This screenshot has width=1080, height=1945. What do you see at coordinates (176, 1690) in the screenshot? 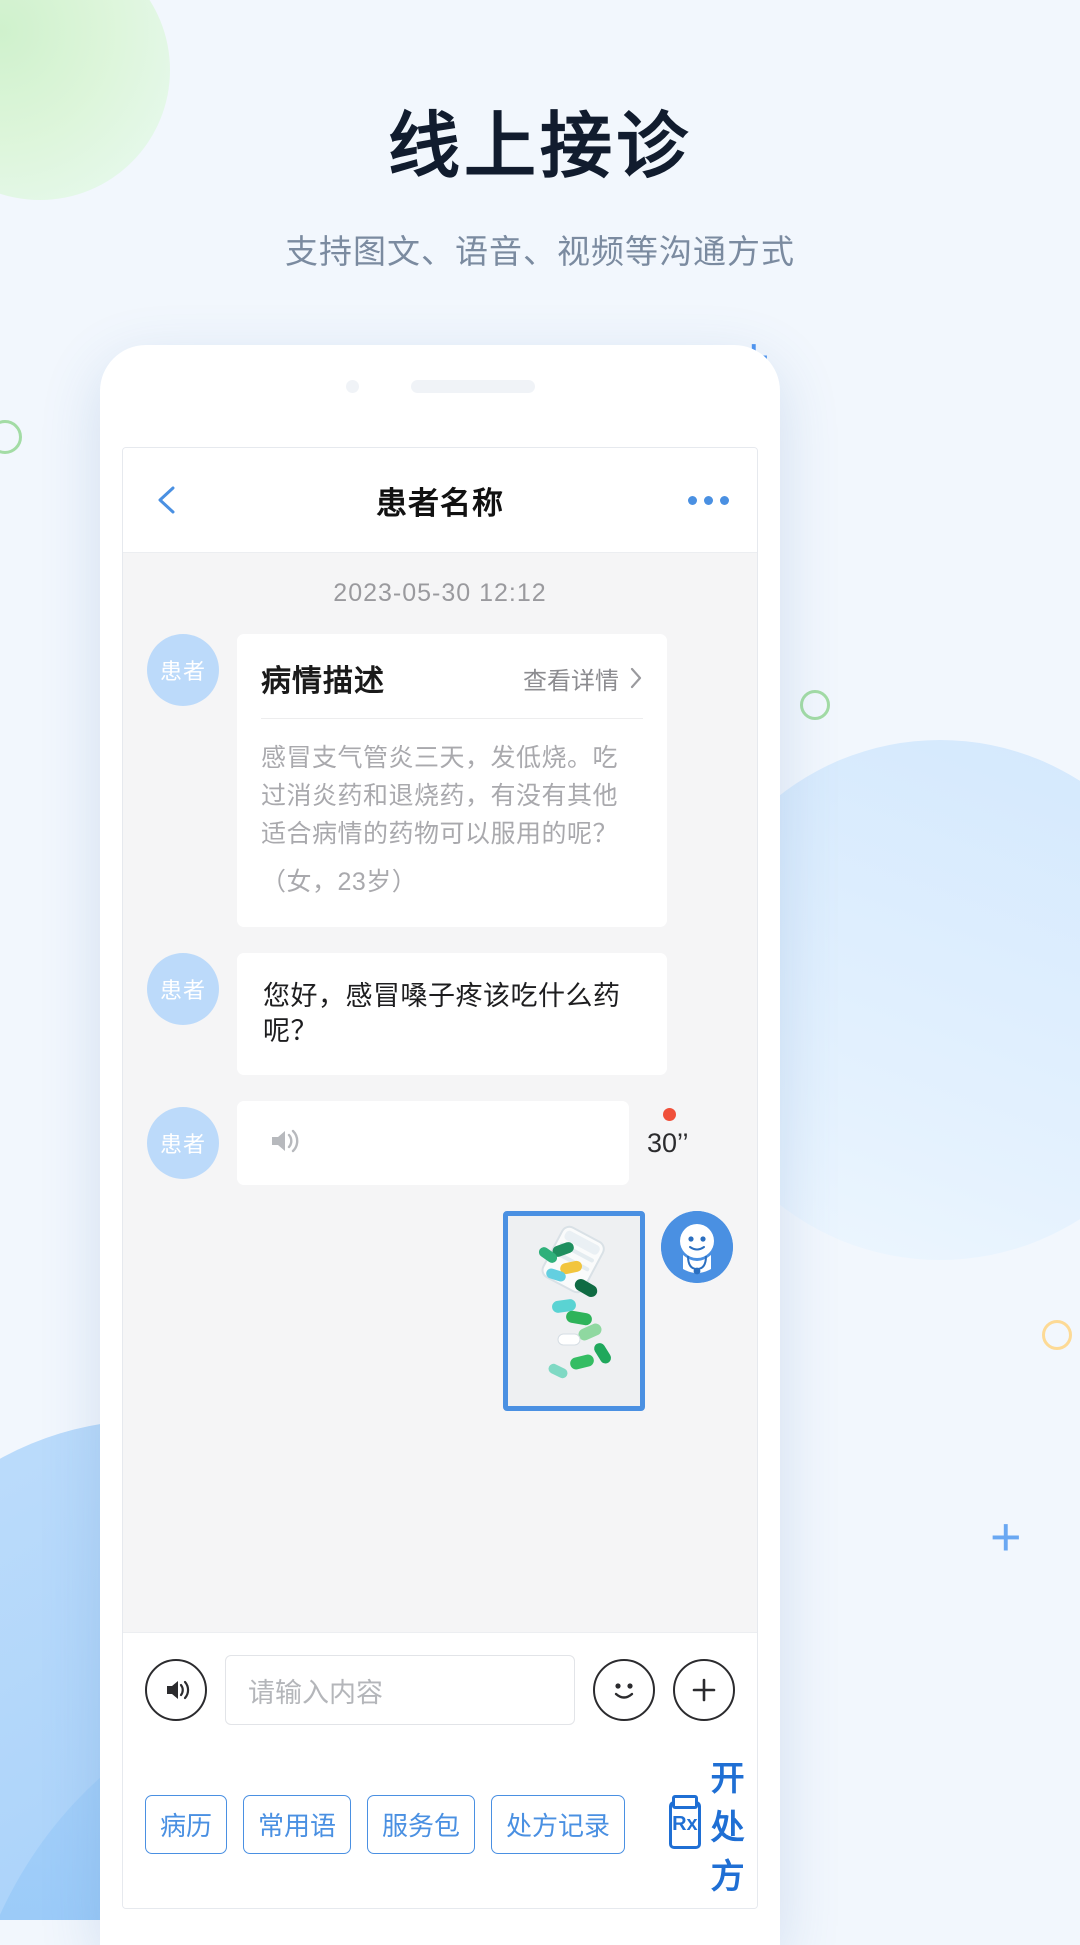
I see `voice-record-icon` at bounding box center [176, 1690].